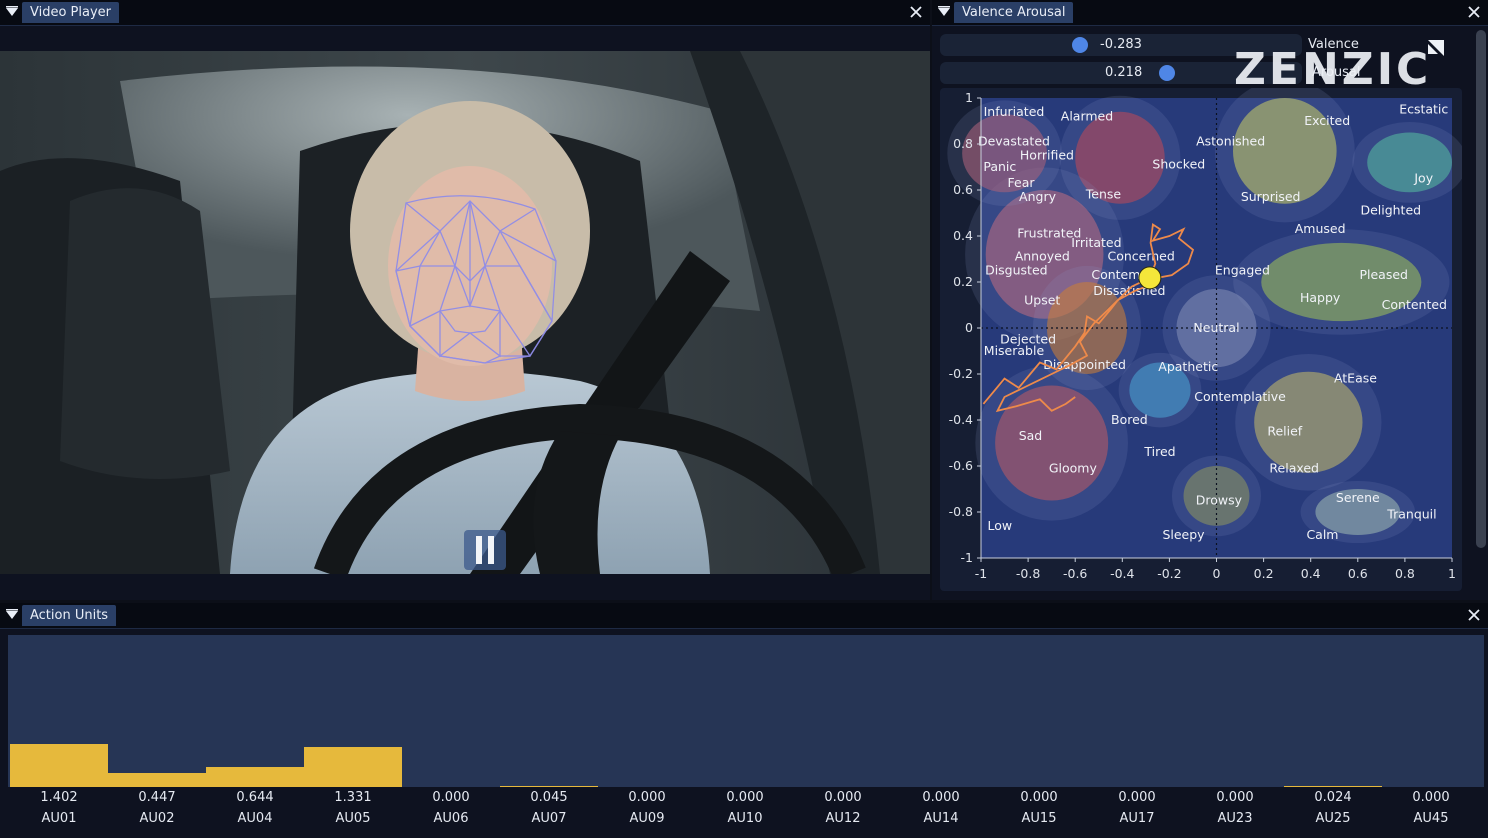 The height and width of the screenshot is (838, 1488). What do you see at coordinates (961, 465) in the screenshot?
I see `y-tick-label: -0.6` at bounding box center [961, 465].